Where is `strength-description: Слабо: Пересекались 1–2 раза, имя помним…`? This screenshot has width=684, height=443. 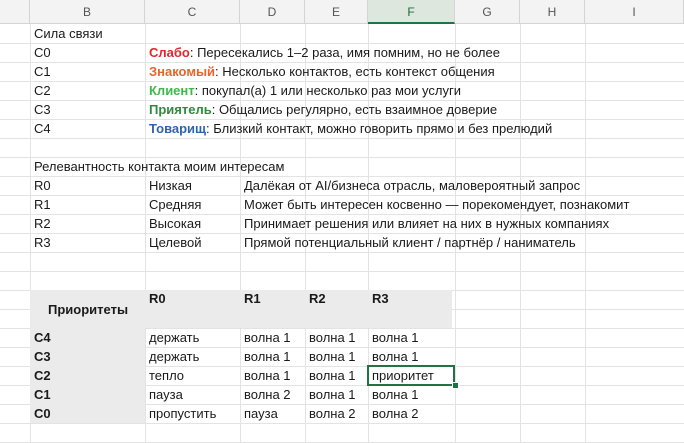
strength-description: Слабо: Пересекались 1–2 раза, имя помним… is located at coordinates (324, 52).